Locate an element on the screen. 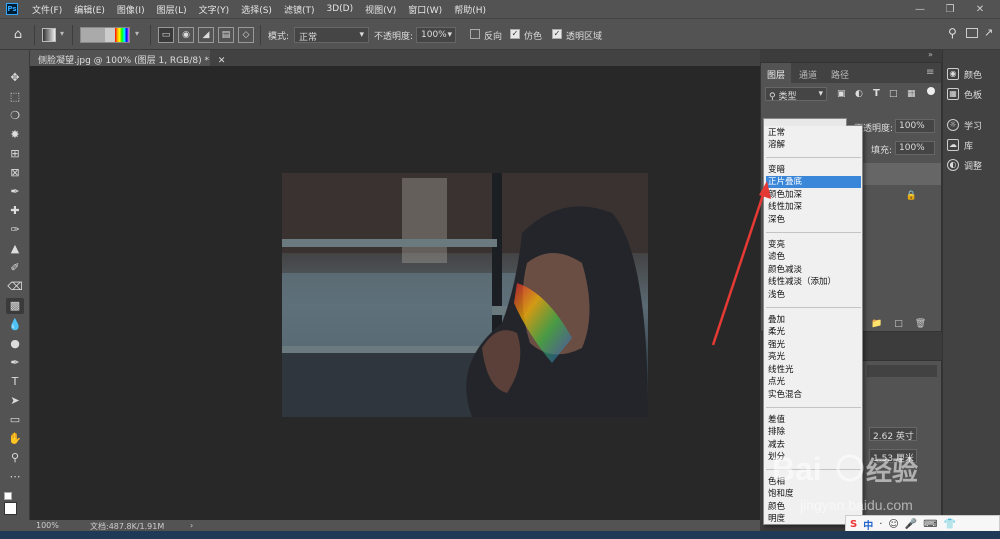 This screenshot has width=1000, height=539. blend-mode-color-dodge: 颜色减淡 is located at coordinates (813, 270).